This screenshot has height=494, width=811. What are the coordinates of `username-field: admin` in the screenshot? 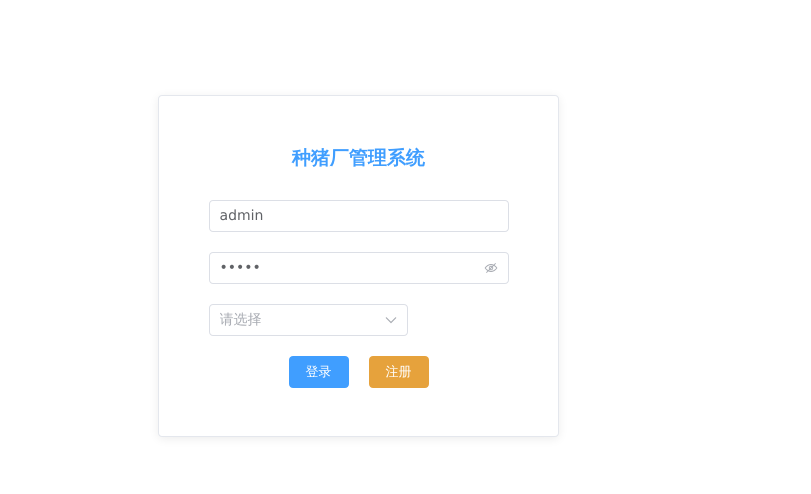 It's located at (358, 216).